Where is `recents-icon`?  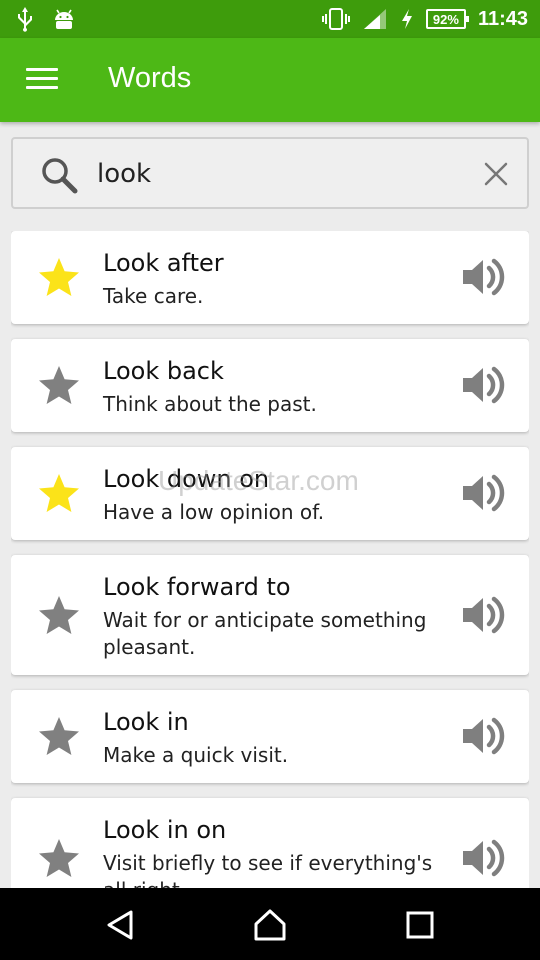
recents-icon is located at coordinates (420, 925).